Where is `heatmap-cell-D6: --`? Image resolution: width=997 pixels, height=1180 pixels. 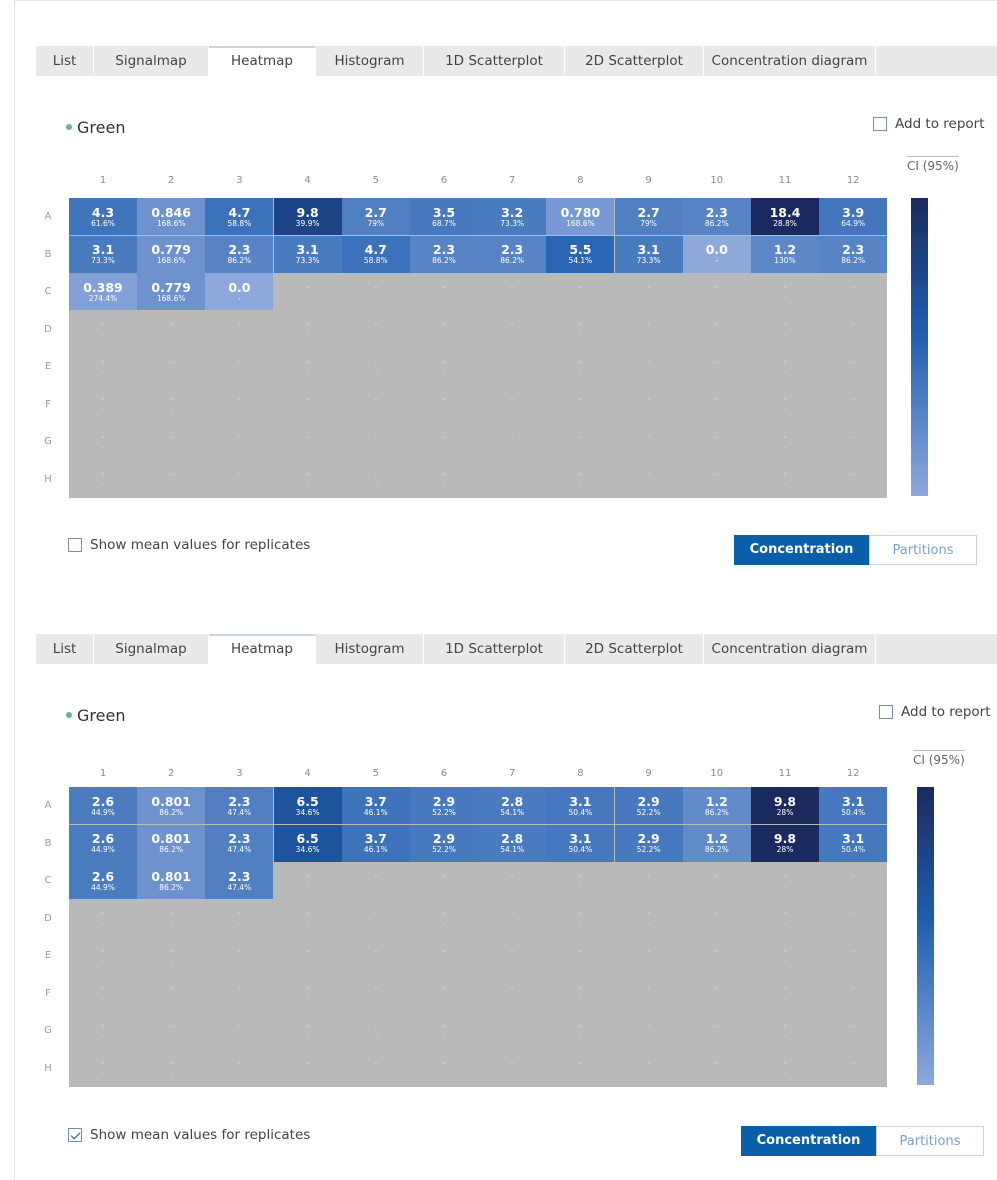
heatmap-cell-D6: -- is located at coordinates (444, 329).